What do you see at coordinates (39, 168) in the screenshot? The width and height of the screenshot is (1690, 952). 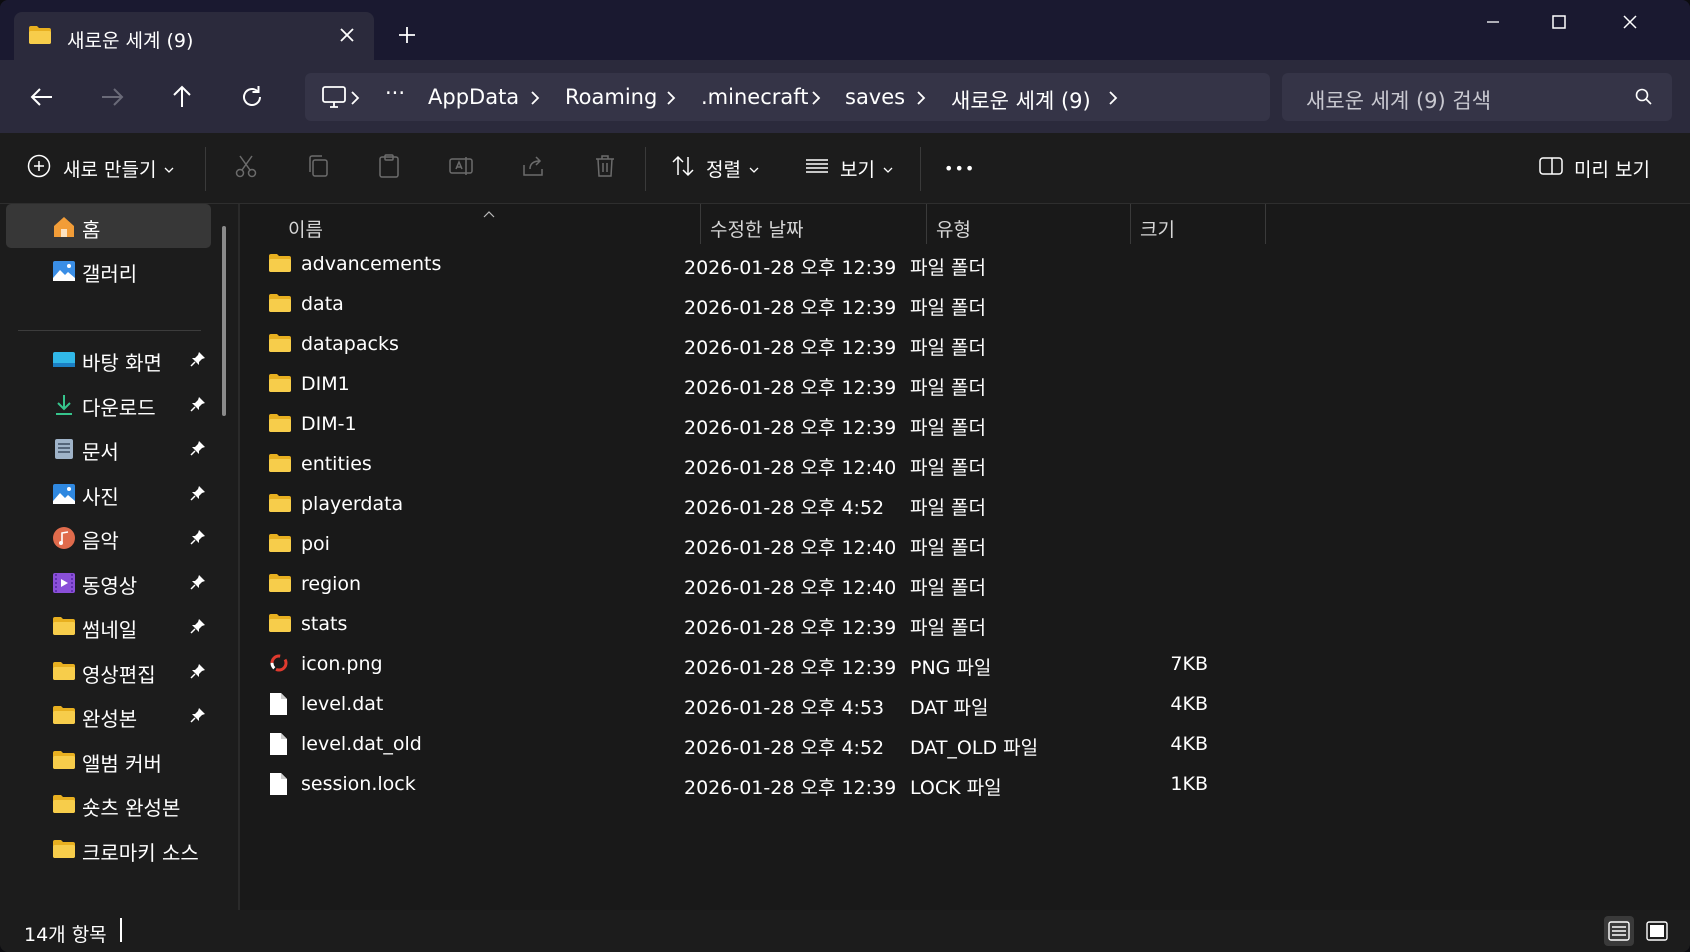 I see `add-circle-icon` at bounding box center [39, 168].